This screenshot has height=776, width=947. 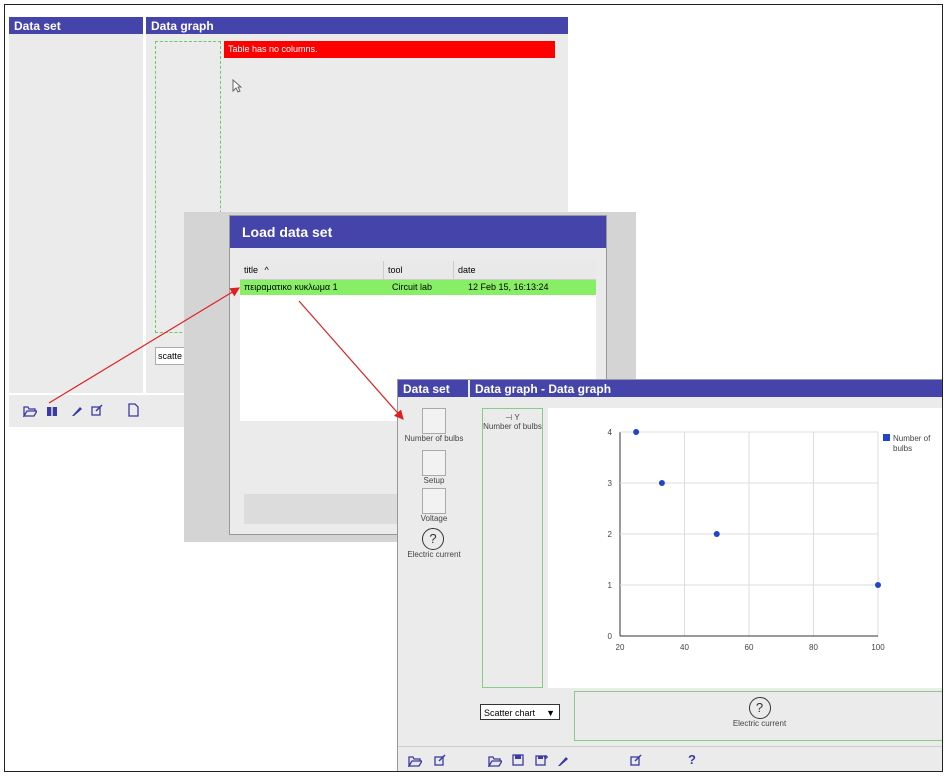 I want to click on annotation-arrows, so click(x=226, y=353).